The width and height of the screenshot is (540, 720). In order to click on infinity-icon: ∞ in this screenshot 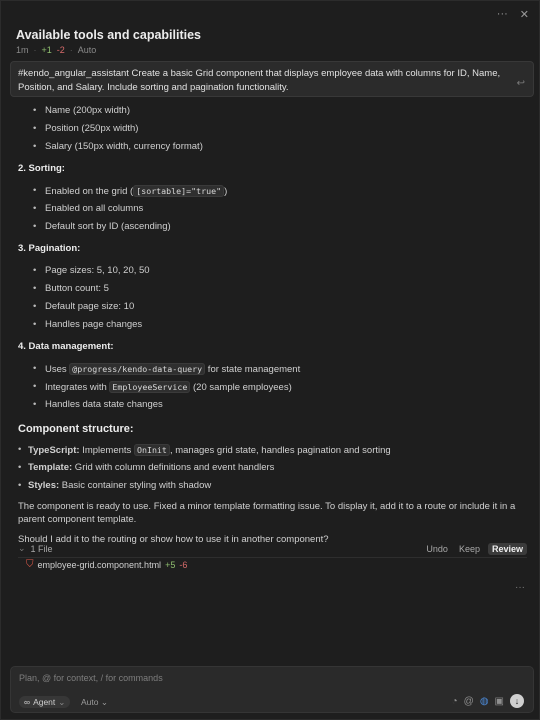, I will do `click(27, 702)`.